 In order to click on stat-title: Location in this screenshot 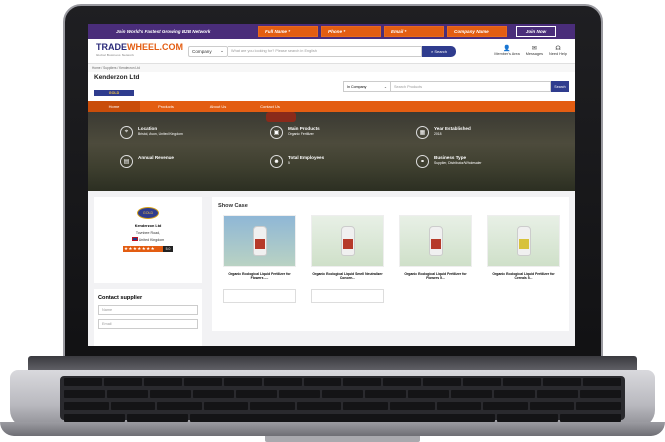, I will do `click(148, 128)`.